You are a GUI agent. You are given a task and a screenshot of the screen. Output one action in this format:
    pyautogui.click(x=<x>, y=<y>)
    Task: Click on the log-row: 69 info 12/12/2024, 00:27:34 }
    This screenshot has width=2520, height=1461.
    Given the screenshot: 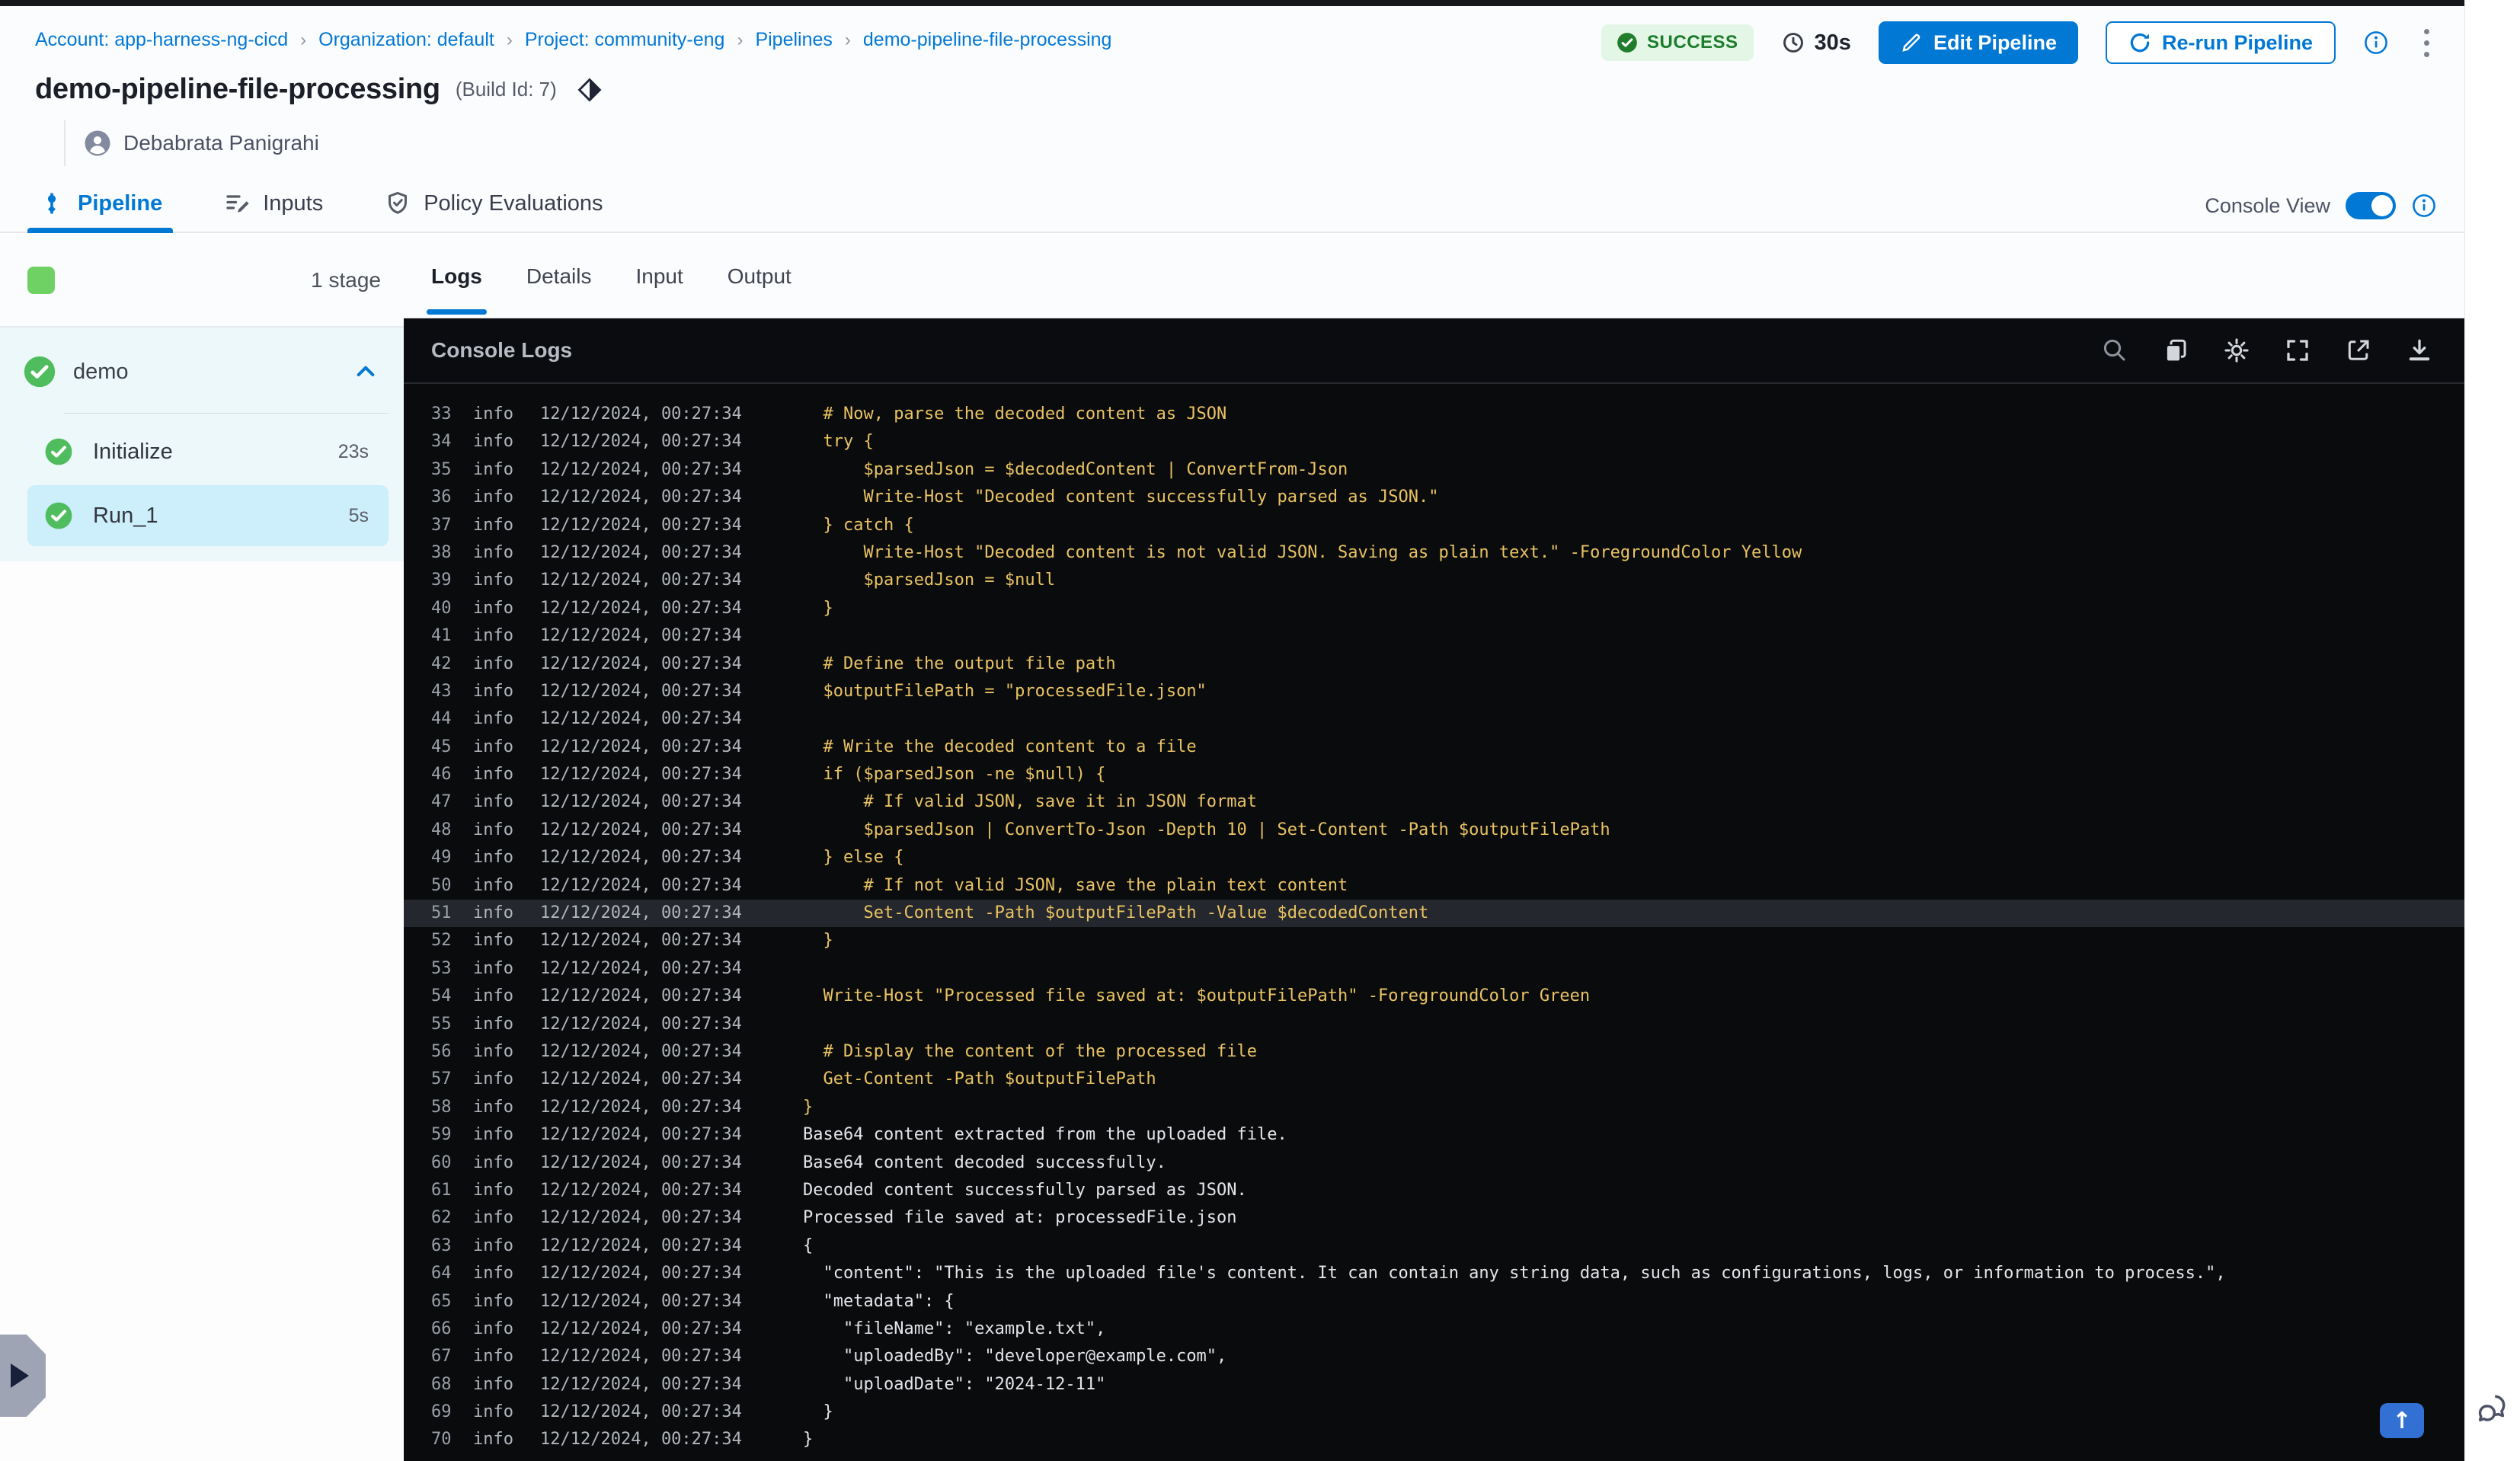 What is the action you would take?
    pyautogui.click(x=1434, y=1412)
    